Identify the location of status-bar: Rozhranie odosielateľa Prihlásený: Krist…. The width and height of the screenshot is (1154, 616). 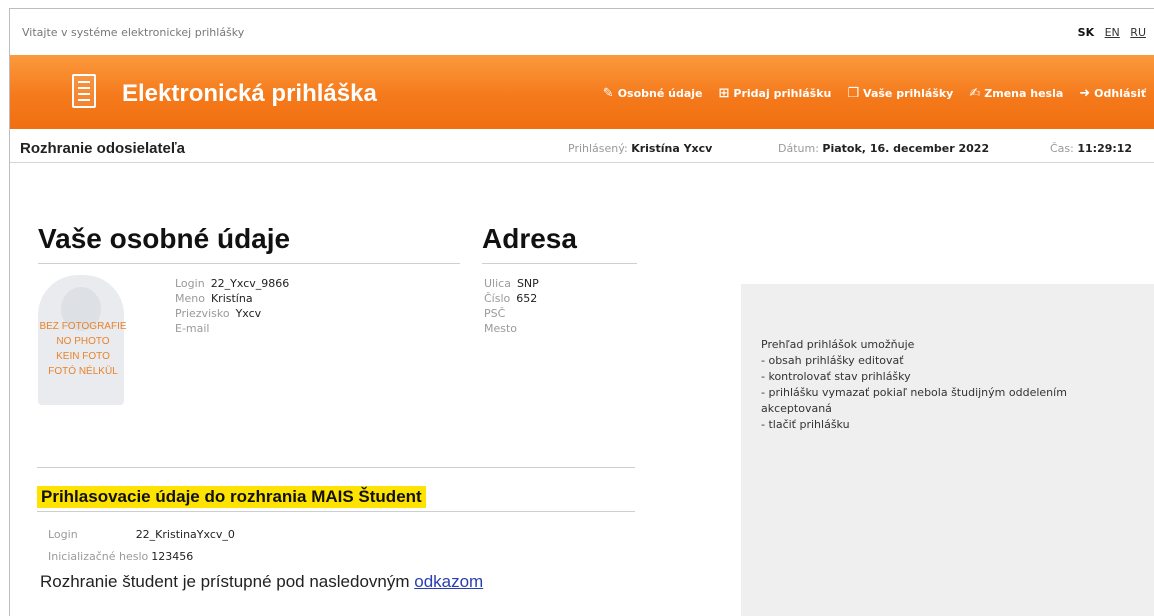
(582, 146).